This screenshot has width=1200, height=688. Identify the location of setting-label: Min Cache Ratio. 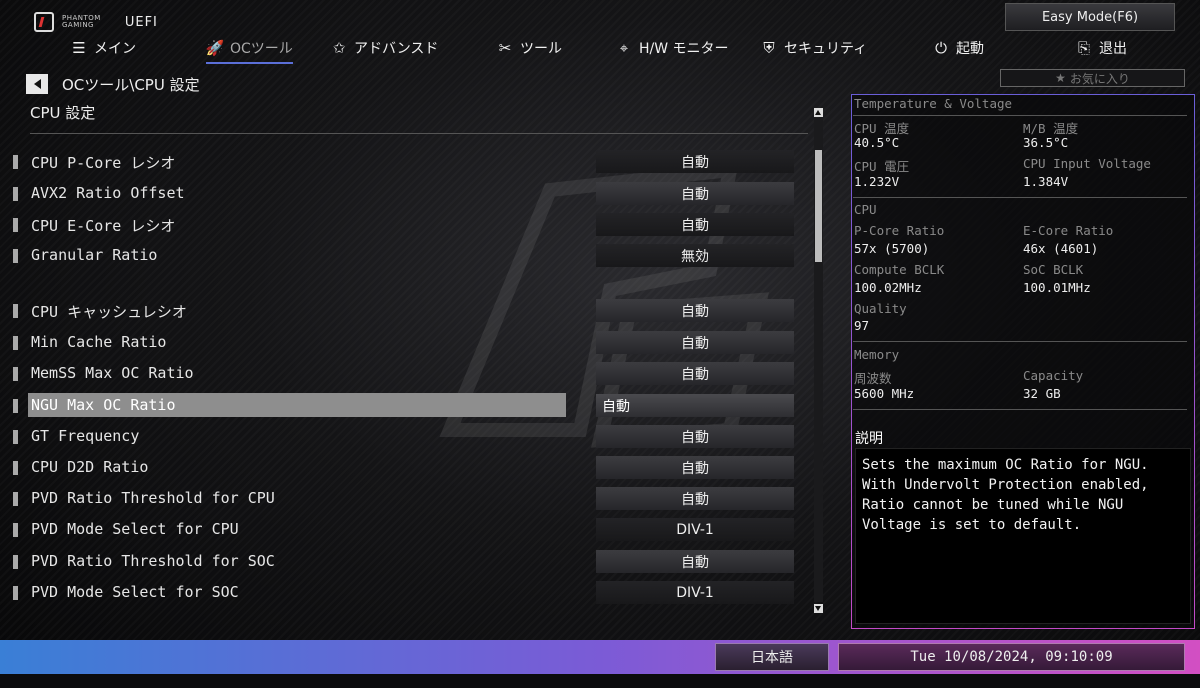
(99, 342).